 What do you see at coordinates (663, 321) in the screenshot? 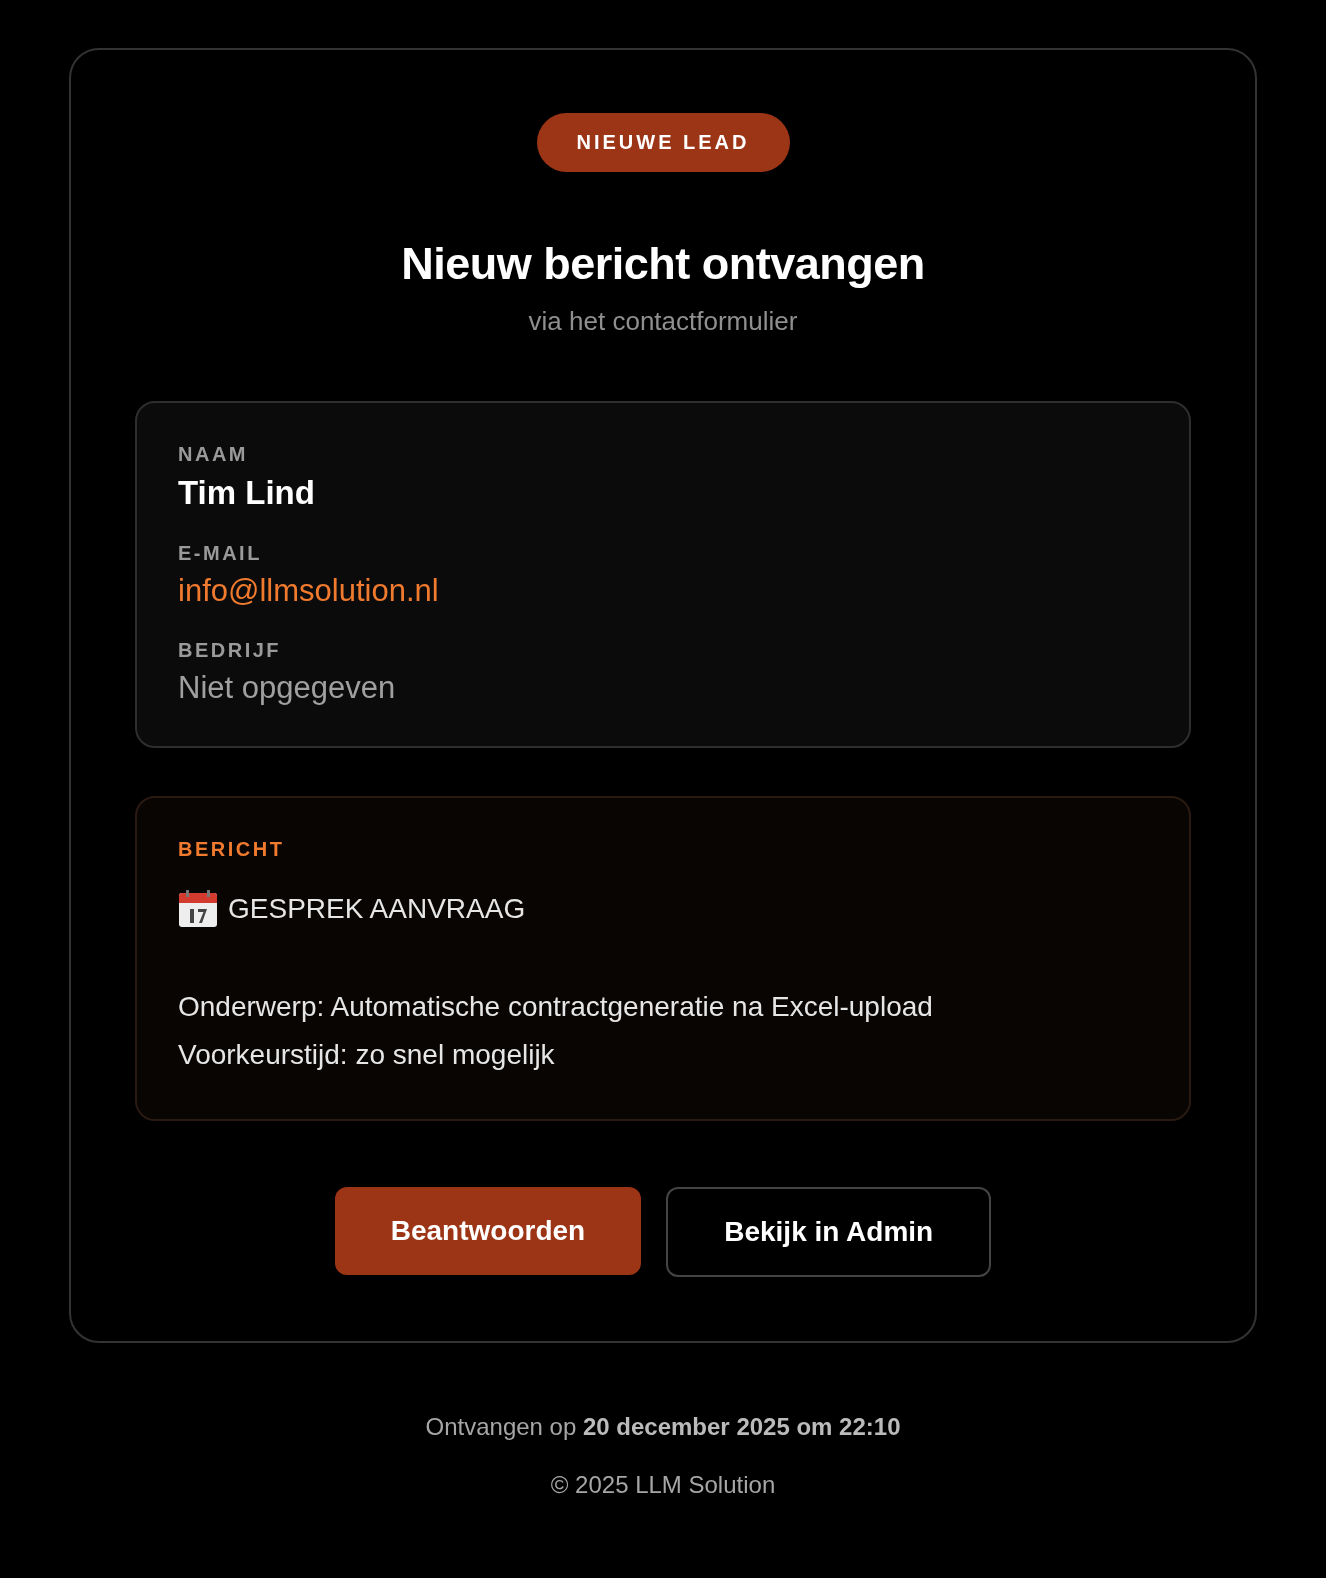
I see `subtitle: via het contactformulier` at bounding box center [663, 321].